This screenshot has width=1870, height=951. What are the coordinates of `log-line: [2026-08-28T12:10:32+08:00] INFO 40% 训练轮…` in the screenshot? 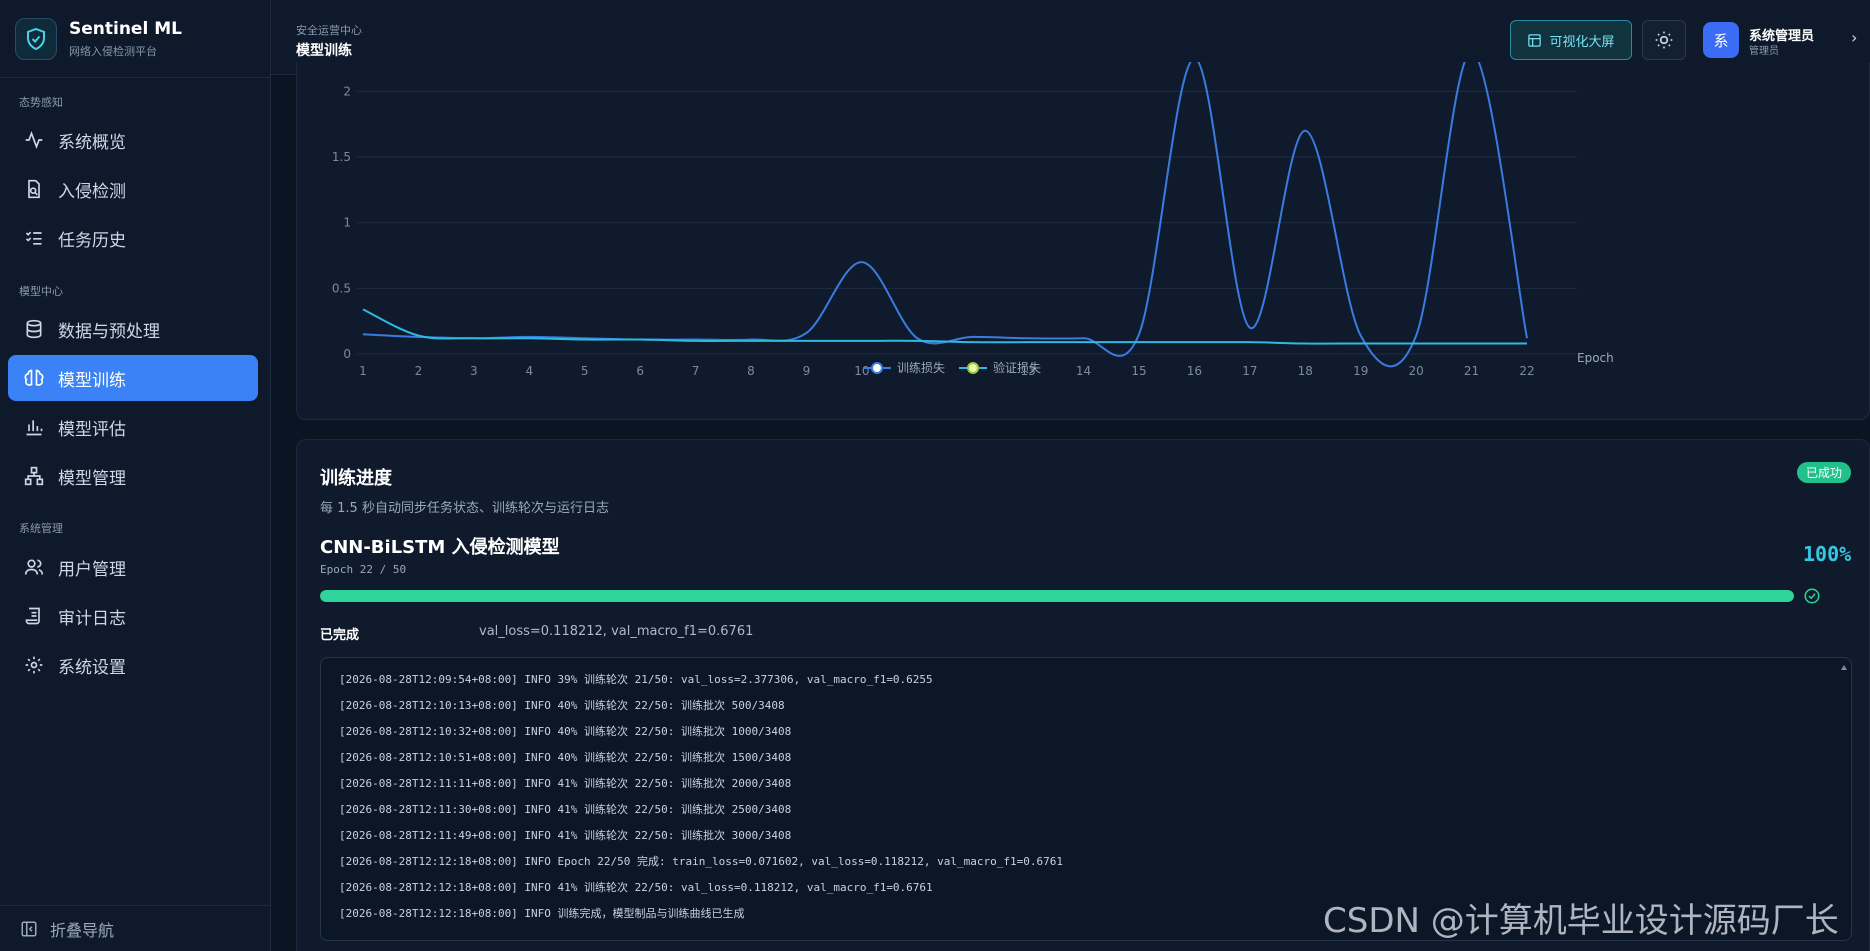 It's located at (565, 731).